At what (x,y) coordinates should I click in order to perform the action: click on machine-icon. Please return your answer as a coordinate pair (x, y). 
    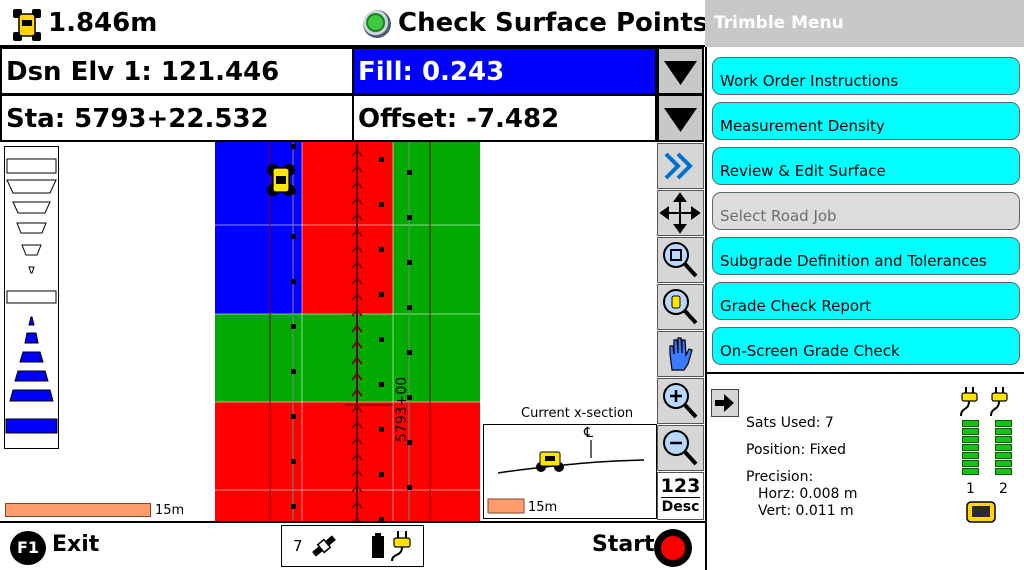
    Looking at the image, I should click on (27, 25).